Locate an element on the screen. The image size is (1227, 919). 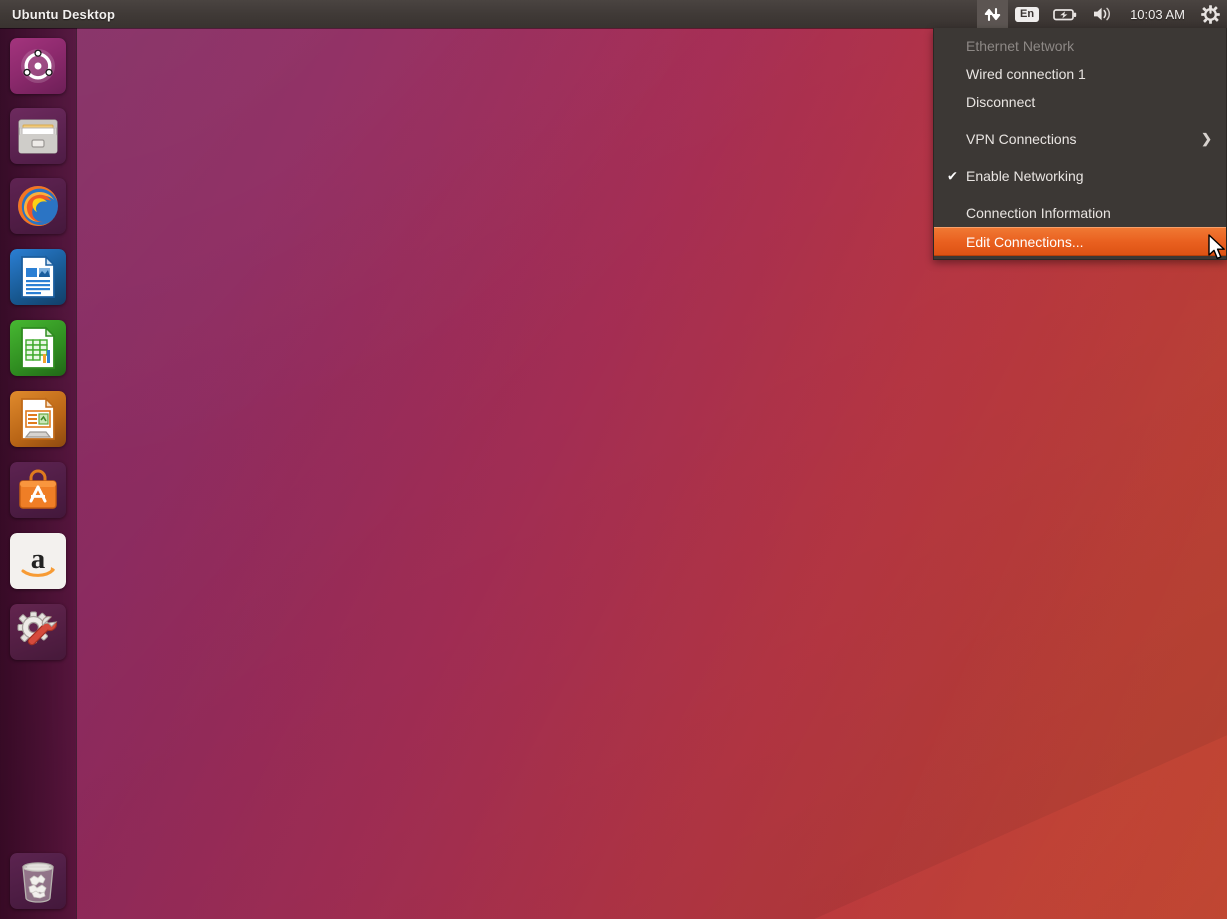
menu-item-enable-networking: ✔ Enable Networking is located at coordinates (1080, 176).